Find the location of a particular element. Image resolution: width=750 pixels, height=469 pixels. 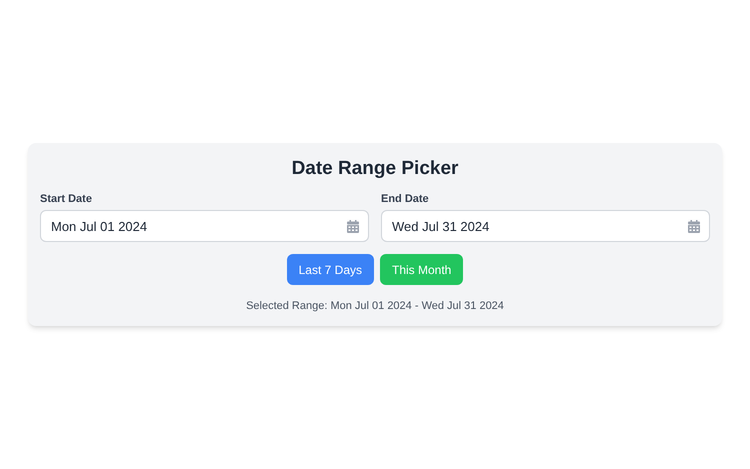

selected-range-text: Selected Range: Mon Jul 01 2024 - Wed Jul 31 2024 is located at coordinates (375, 306).